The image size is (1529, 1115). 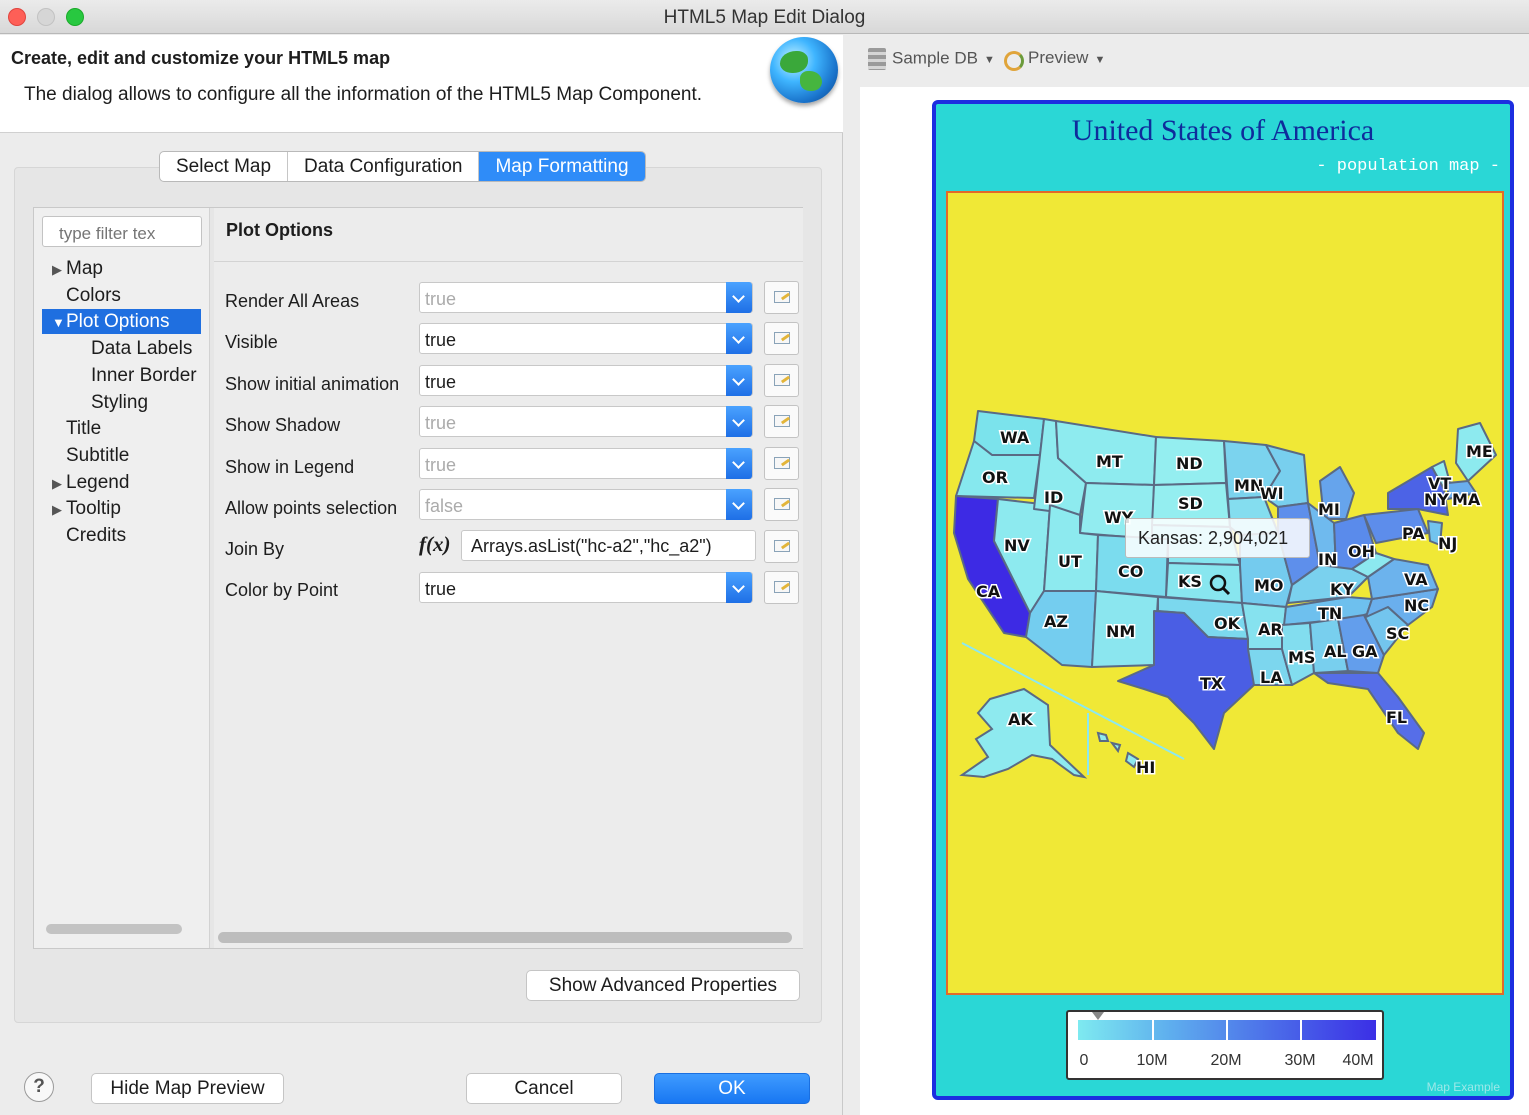 I want to click on state-label: HI, so click(x=1145, y=767).